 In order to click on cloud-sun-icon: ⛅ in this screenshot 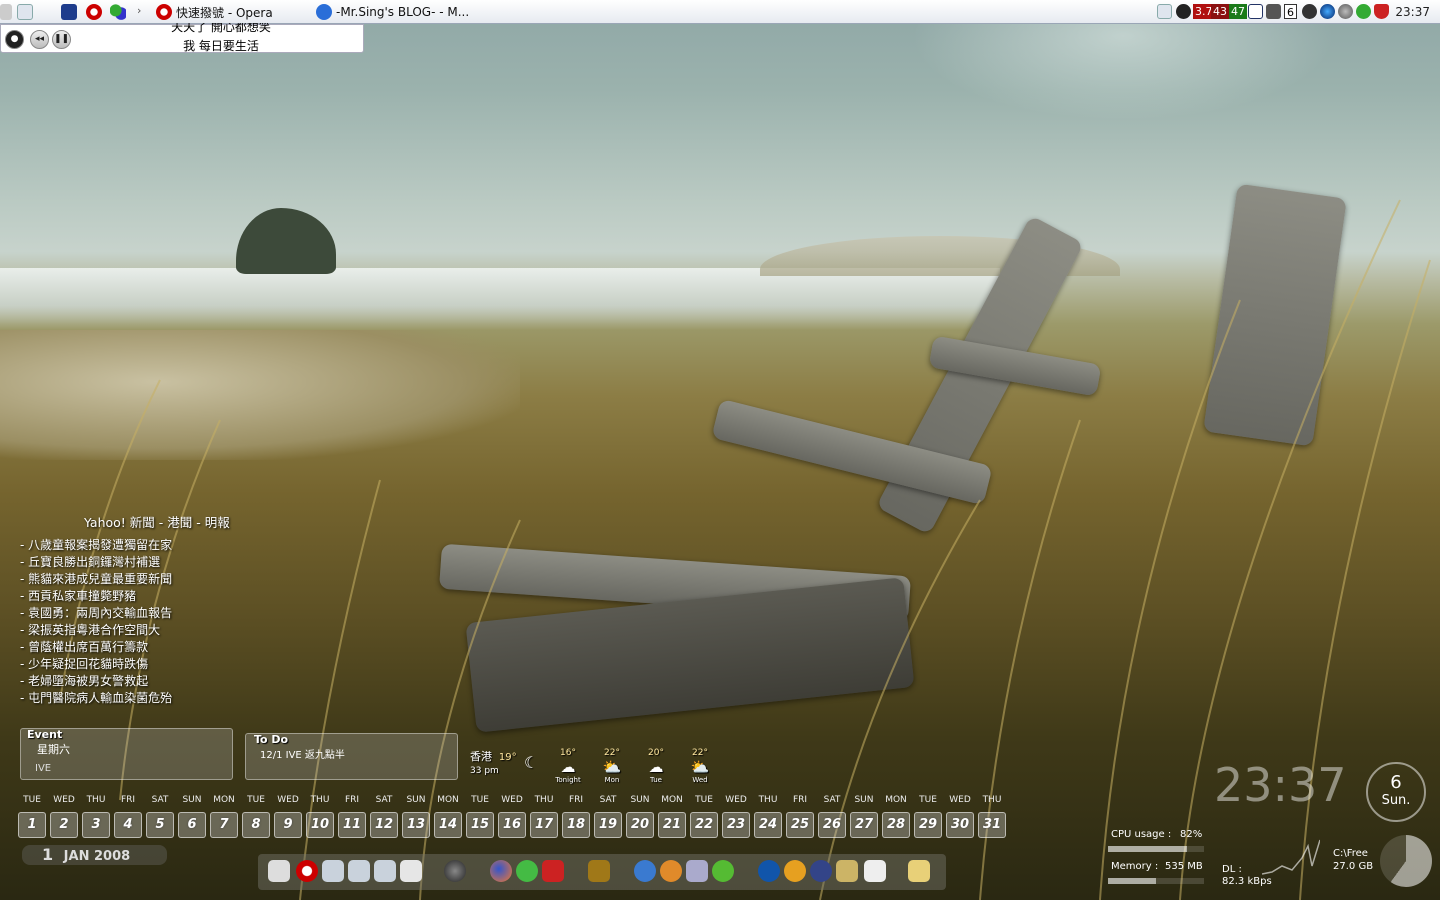, I will do `click(700, 767)`.